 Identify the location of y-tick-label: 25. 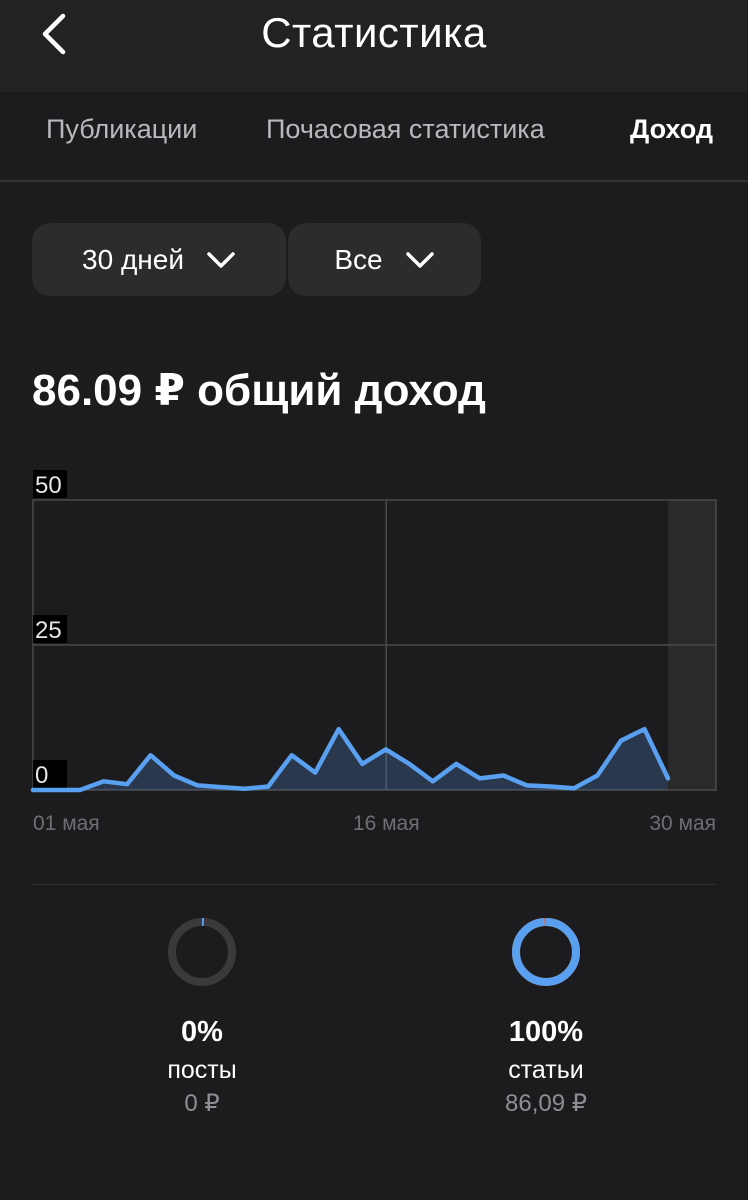
(48, 630).